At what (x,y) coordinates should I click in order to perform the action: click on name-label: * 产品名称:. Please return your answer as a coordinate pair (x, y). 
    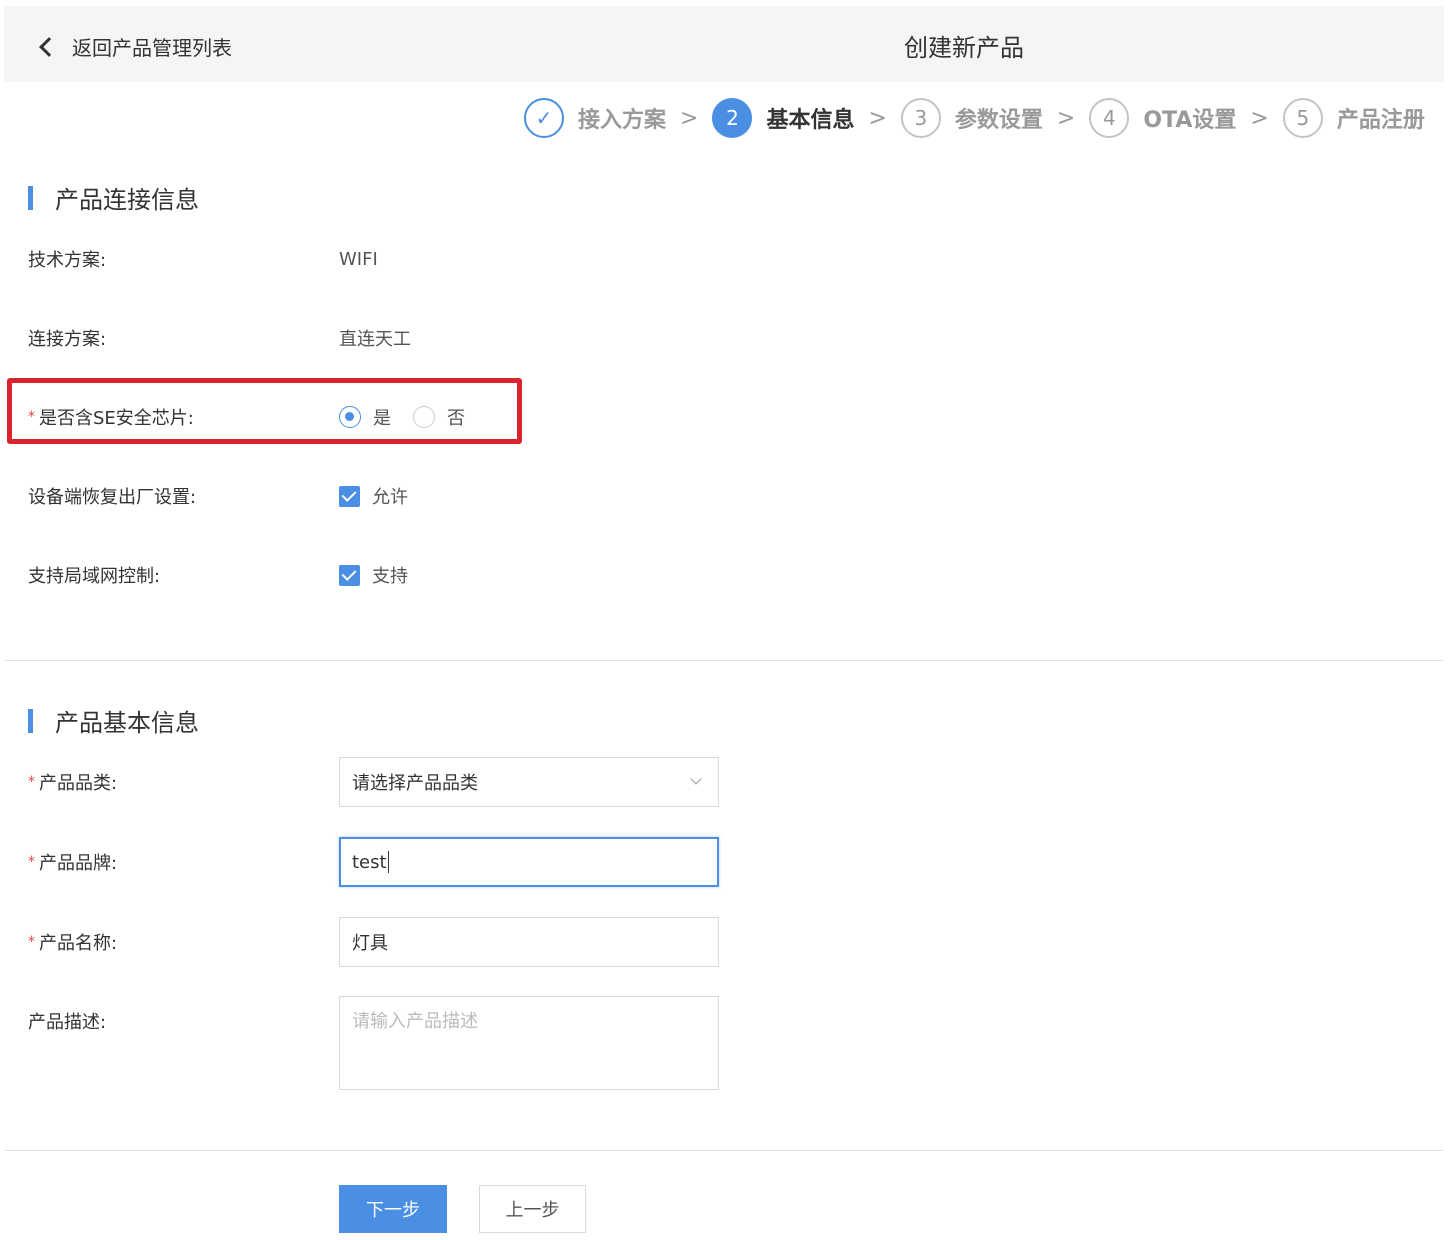
    Looking at the image, I should click on (183, 942).